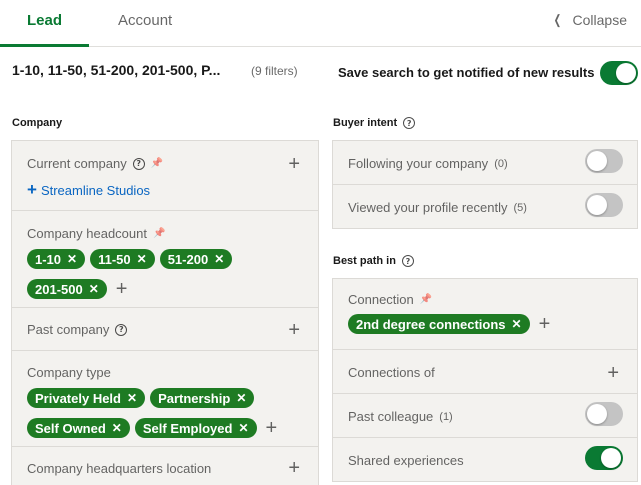 This screenshot has height=485, width=641. I want to click on current-company-label: Current company ? 📌, so click(95, 163).